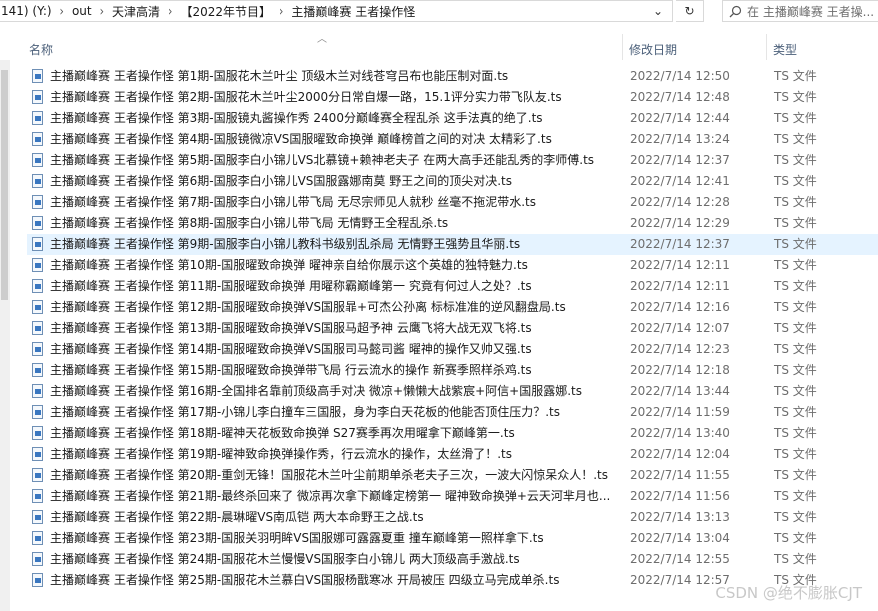 This screenshot has height=611, width=878. Describe the element at coordinates (680, 286) in the screenshot. I see `file-modified-date: 2022/7/14 12:11` at that location.